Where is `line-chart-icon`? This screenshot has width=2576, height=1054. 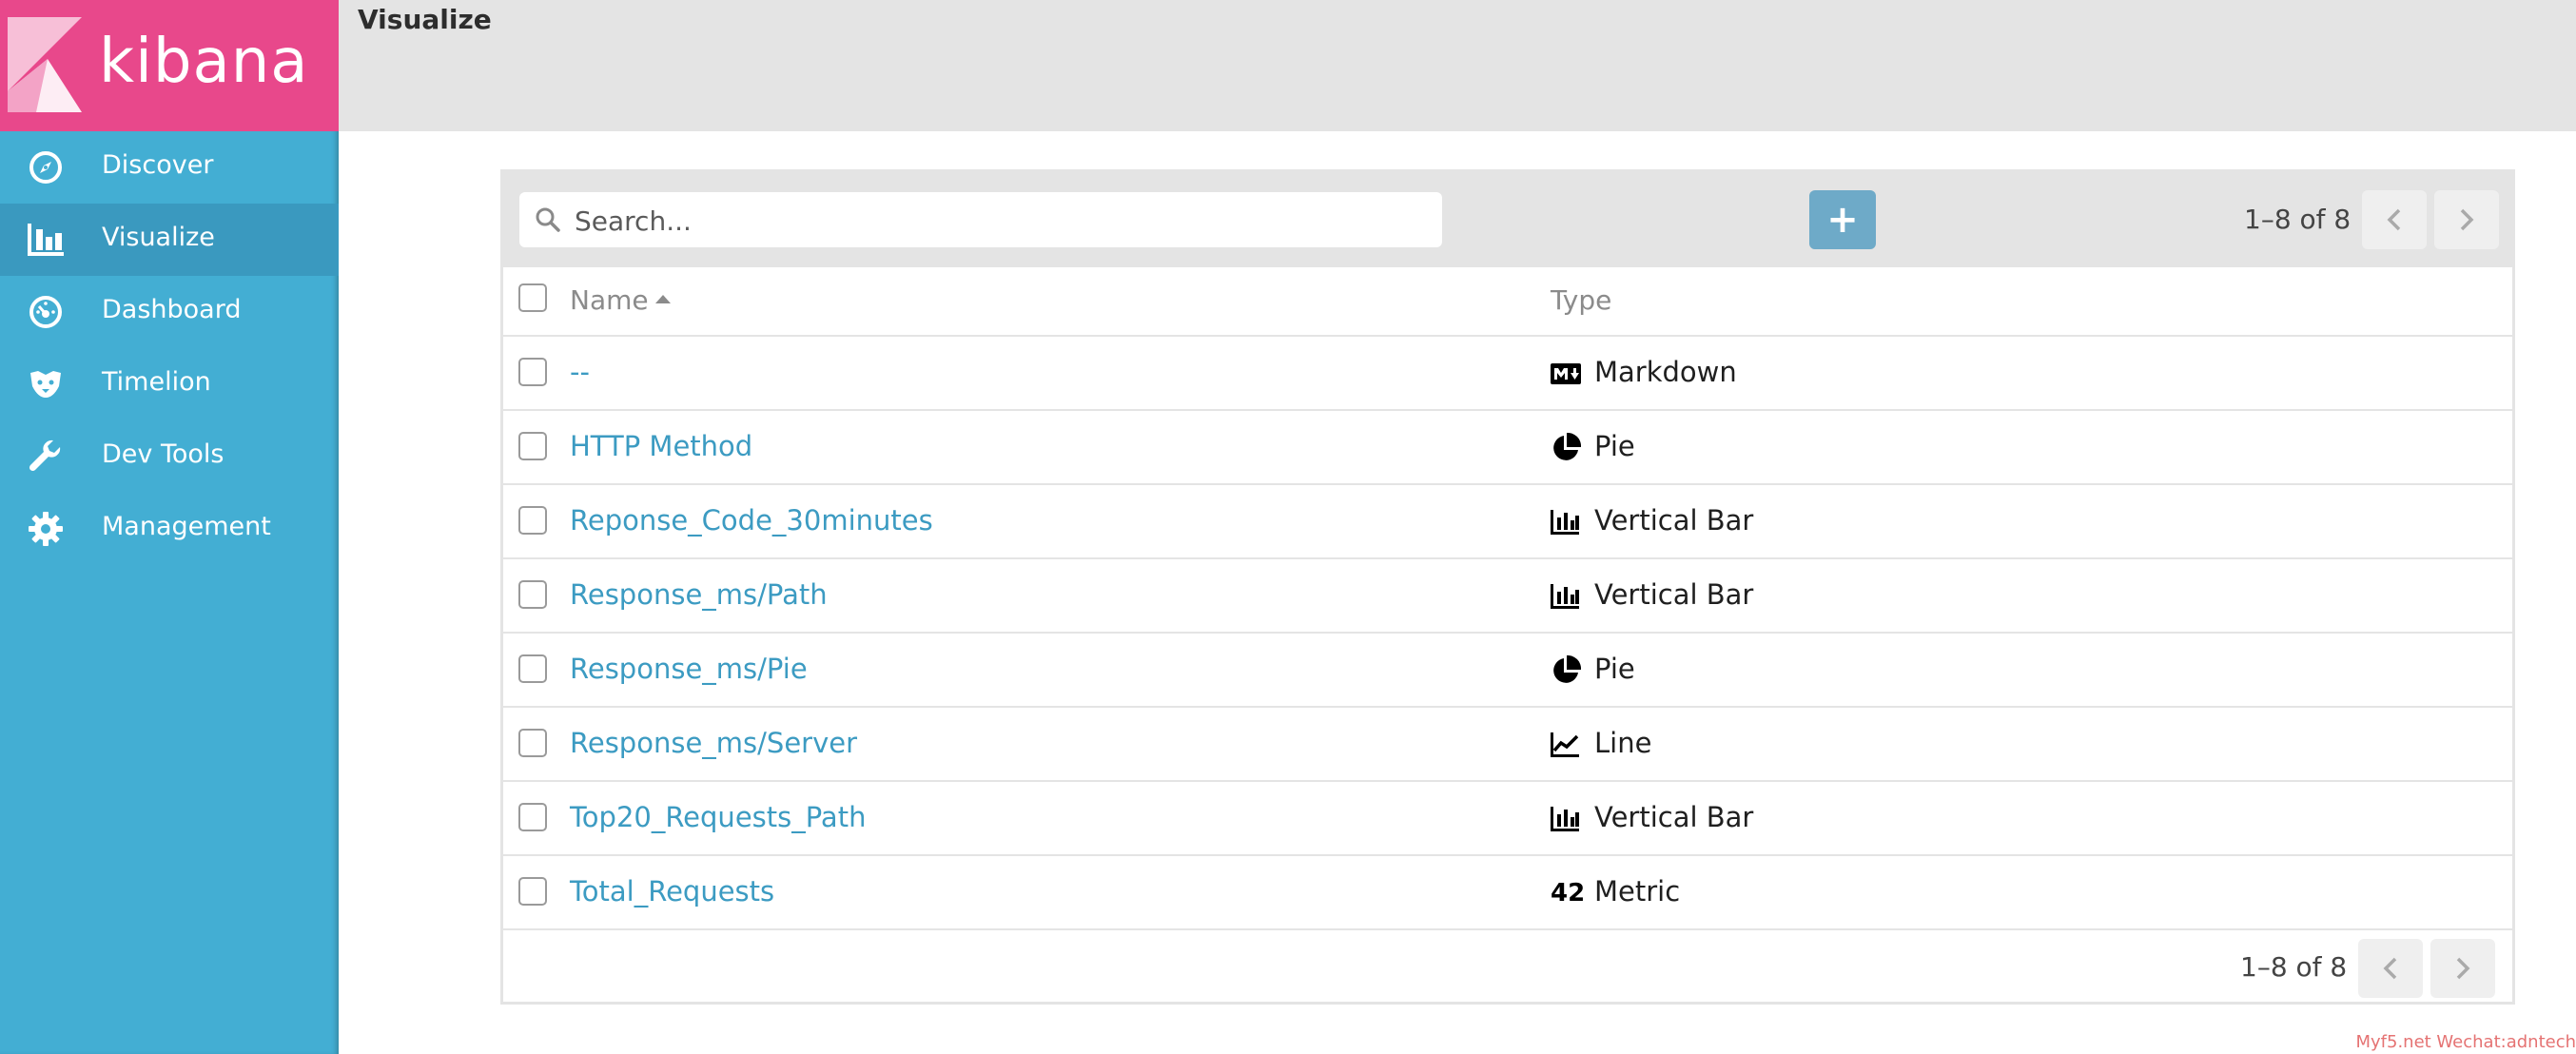 line-chart-icon is located at coordinates (1567, 745).